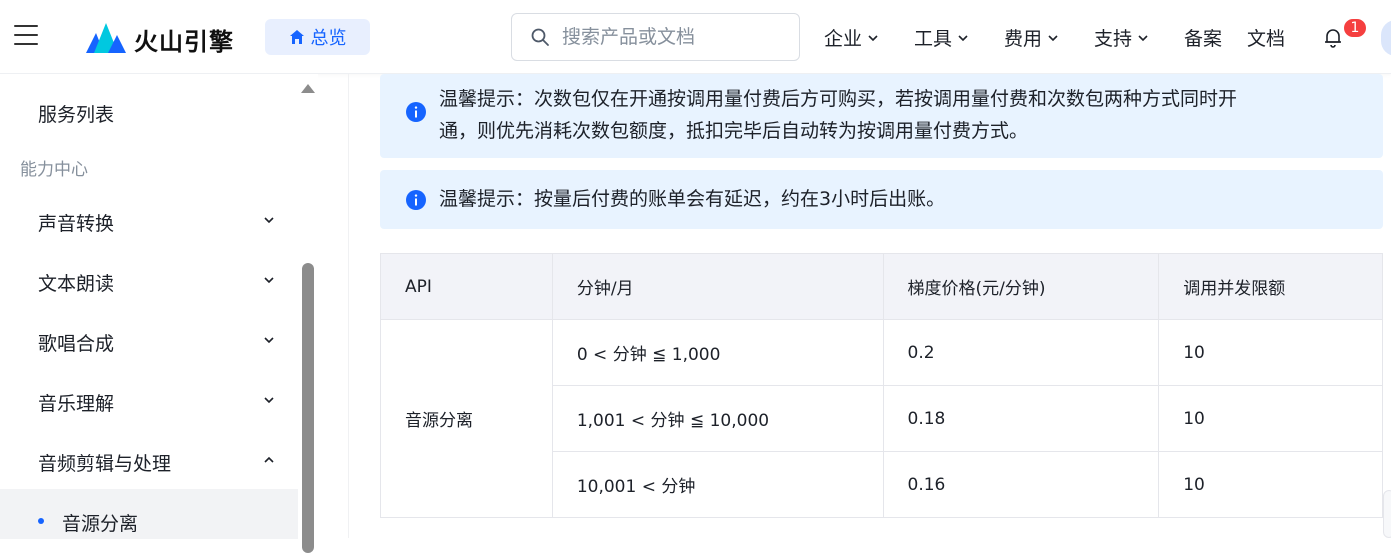 Image resolution: width=1391 pixels, height=553 pixels. I want to click on column-header: 调用并发限额, so click(1270, 286).